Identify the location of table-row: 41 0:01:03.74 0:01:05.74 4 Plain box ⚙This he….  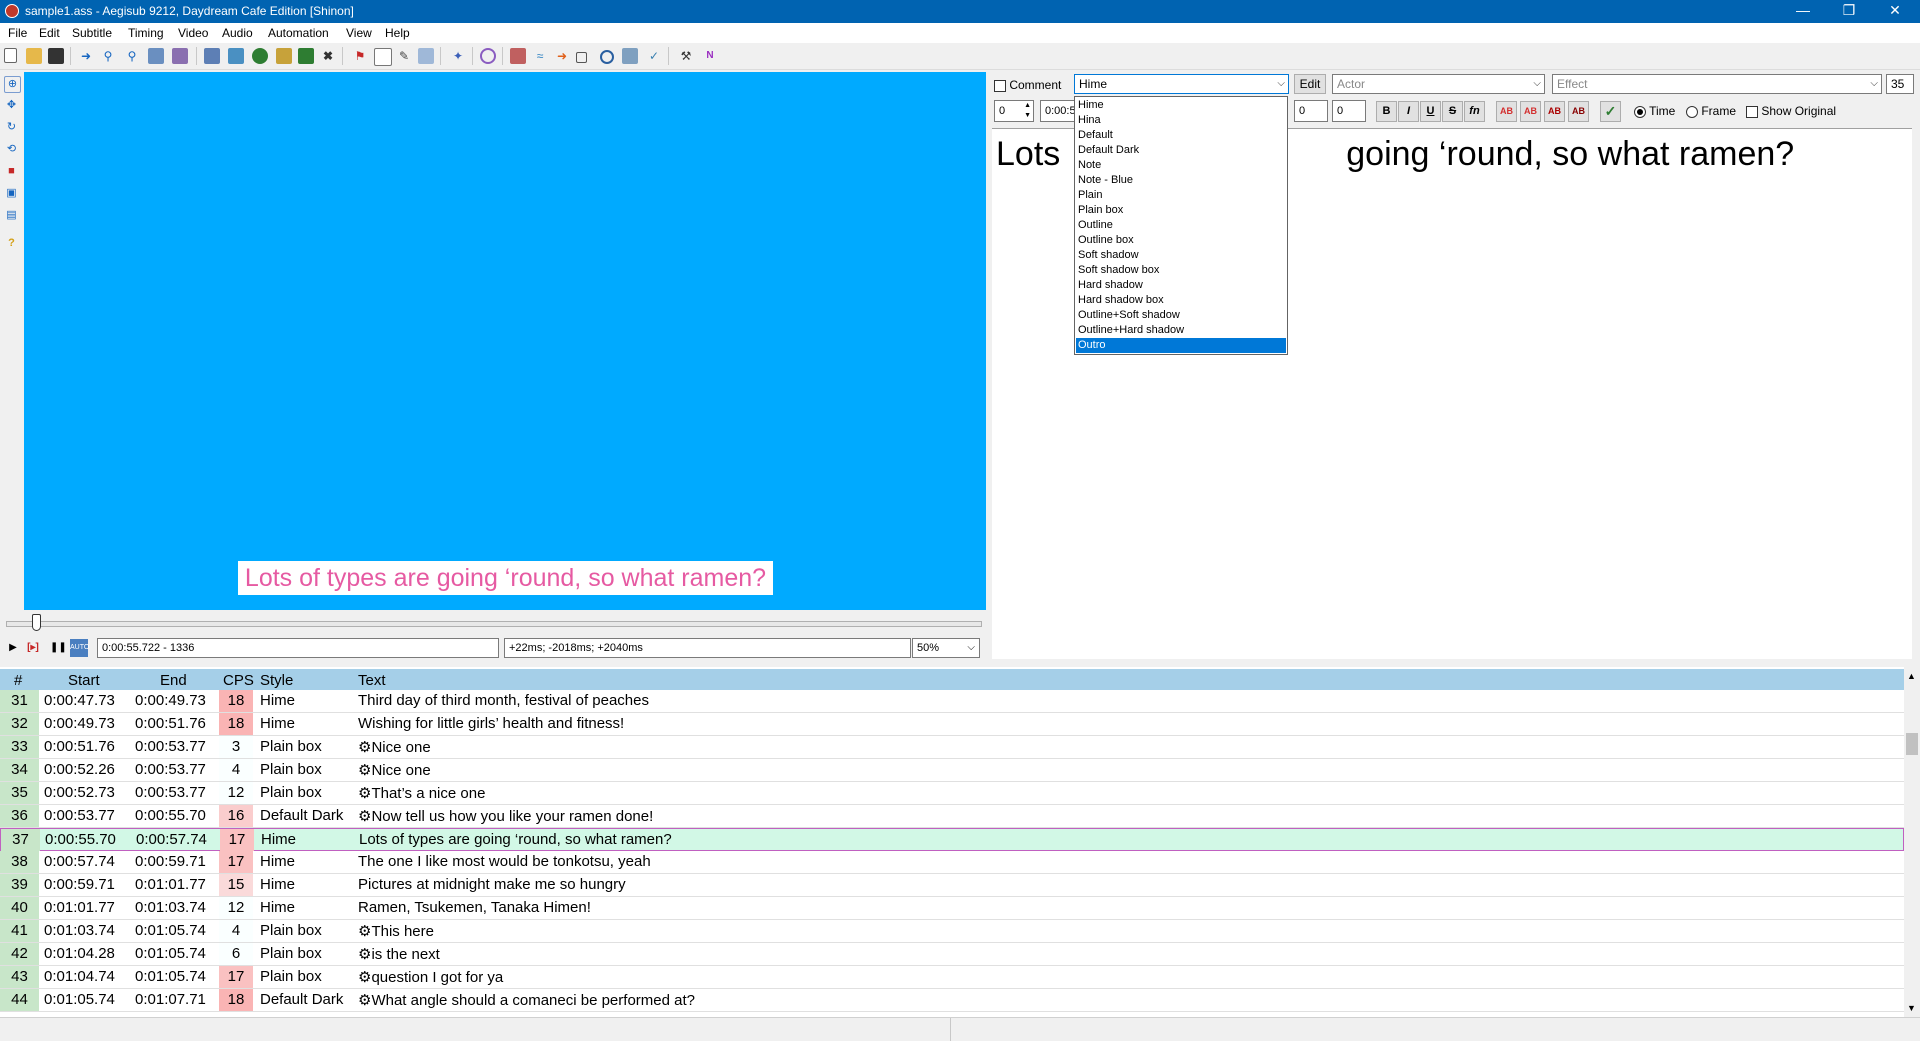
(952, 931).